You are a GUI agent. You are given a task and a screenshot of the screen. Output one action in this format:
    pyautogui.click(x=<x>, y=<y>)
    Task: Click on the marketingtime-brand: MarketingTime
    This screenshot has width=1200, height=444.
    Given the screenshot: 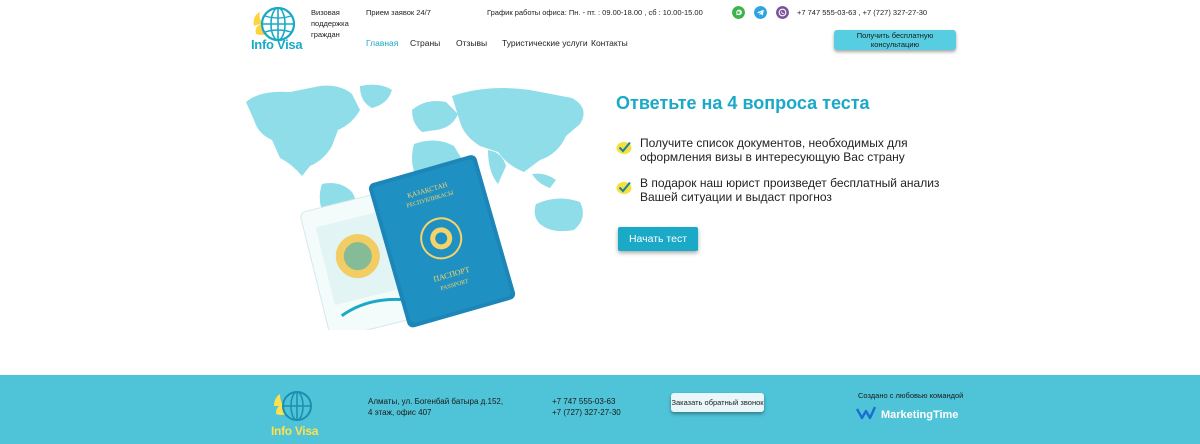 What is the action you would take?
    pyautogui.click(x=919, y=415)
    